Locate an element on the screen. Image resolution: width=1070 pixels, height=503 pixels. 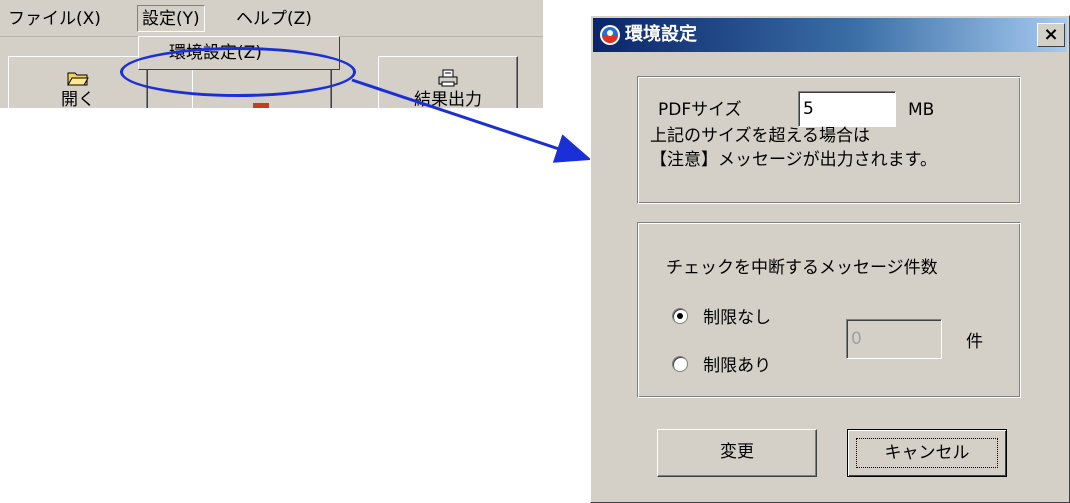
radio-unlimited-label: 制限なし is located at coordinates (737, 318).